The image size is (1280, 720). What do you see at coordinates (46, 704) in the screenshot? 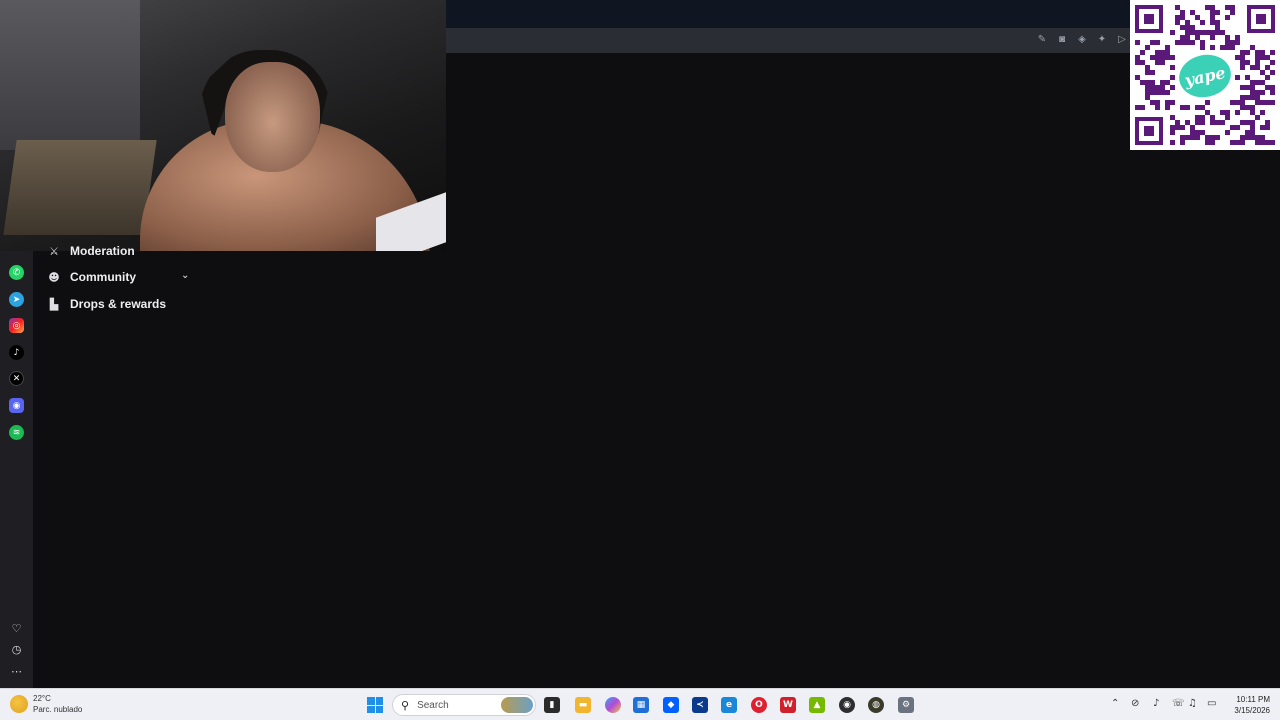
I see `weather-widget: 22°C Parc. nublado` at bounding box center [46, 704].